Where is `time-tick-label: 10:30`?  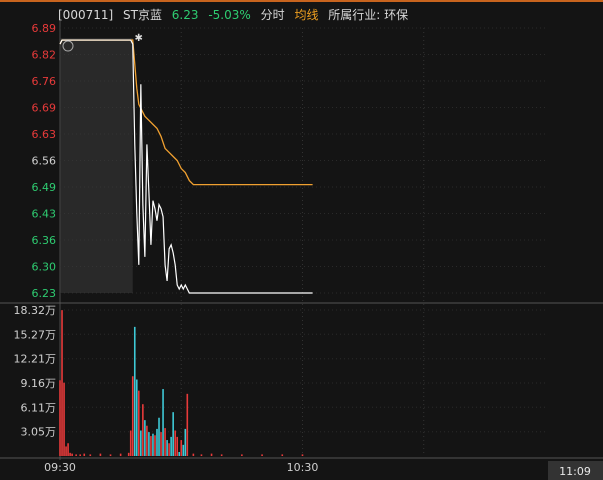 time-tick-label: 10:30 is located at coordinates (303, 467).